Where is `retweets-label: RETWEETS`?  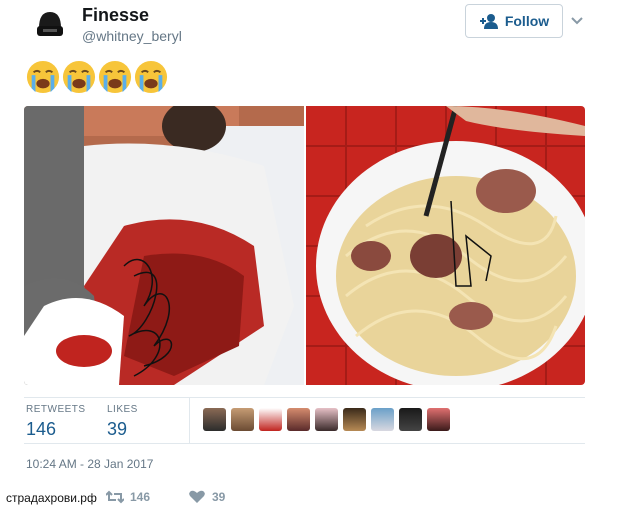 retweets-label: RETWEETS is located at coordinates (56, 409).